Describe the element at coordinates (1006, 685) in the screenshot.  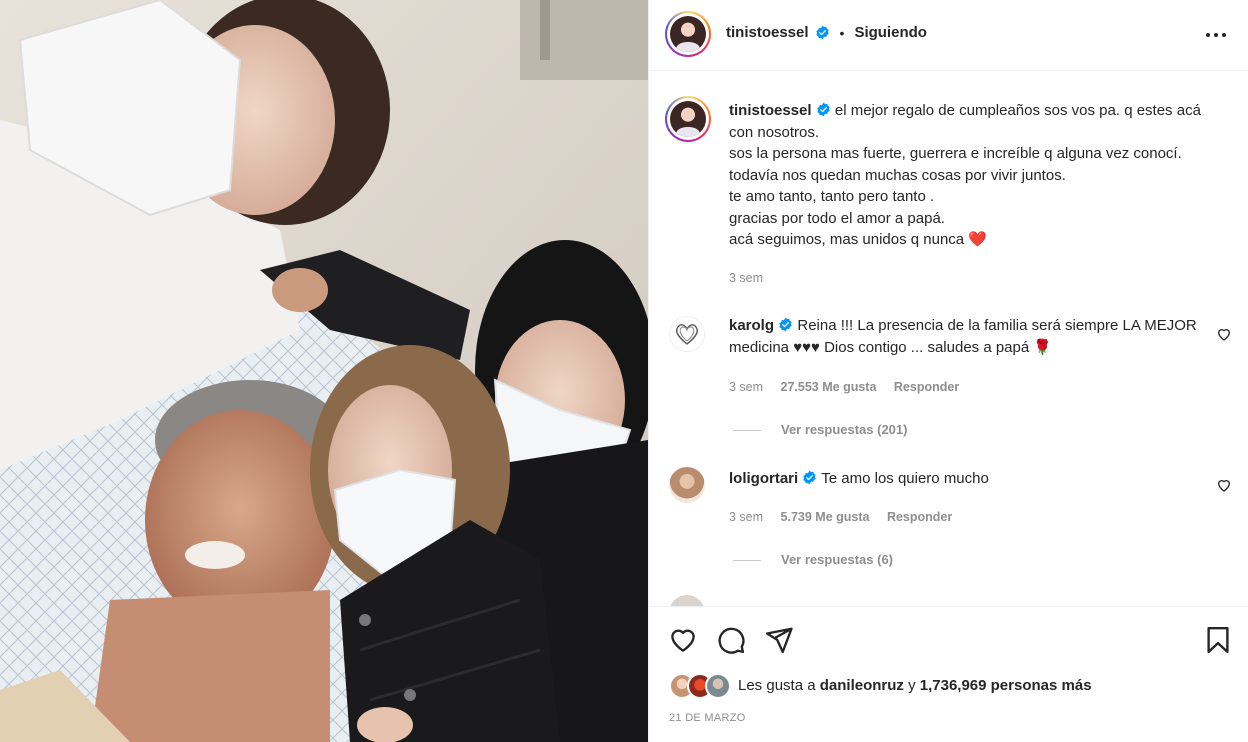
I see `likes-count-link: 1,736,969 personas más` at that location.